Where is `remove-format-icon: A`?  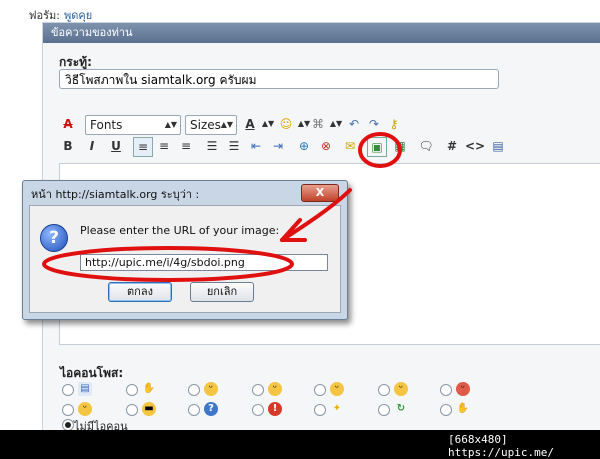
remove-format-icon: A is located at coordinates (68, 124).